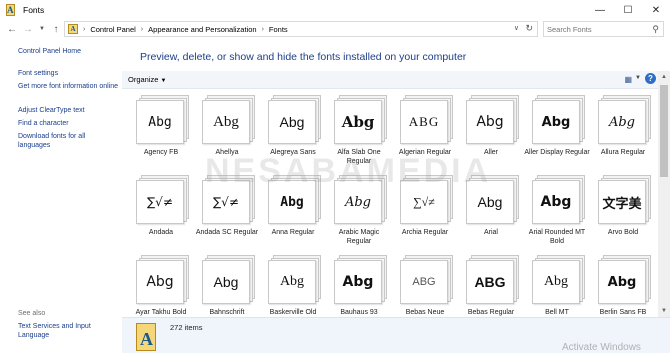 The width and height of the screenshot is (670, 353). I want to click on find-character-link: Find a character, so click(68, 124).